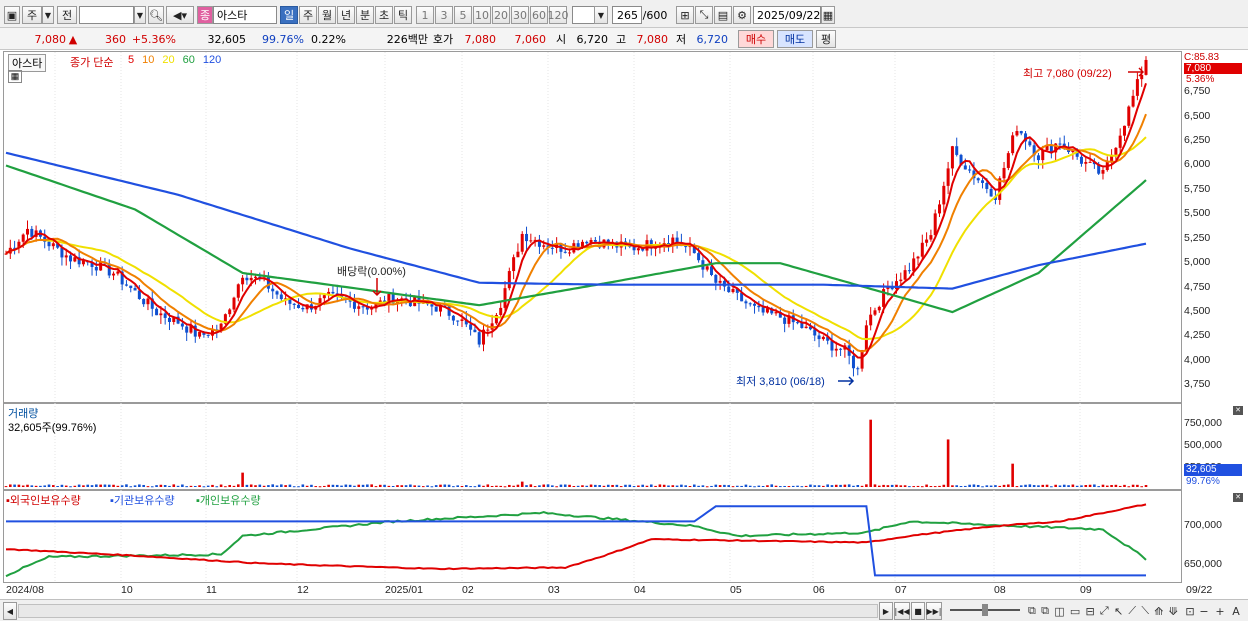  I want to click on individual-holdings-label: ▪개인보유수량, so click(228, 500).